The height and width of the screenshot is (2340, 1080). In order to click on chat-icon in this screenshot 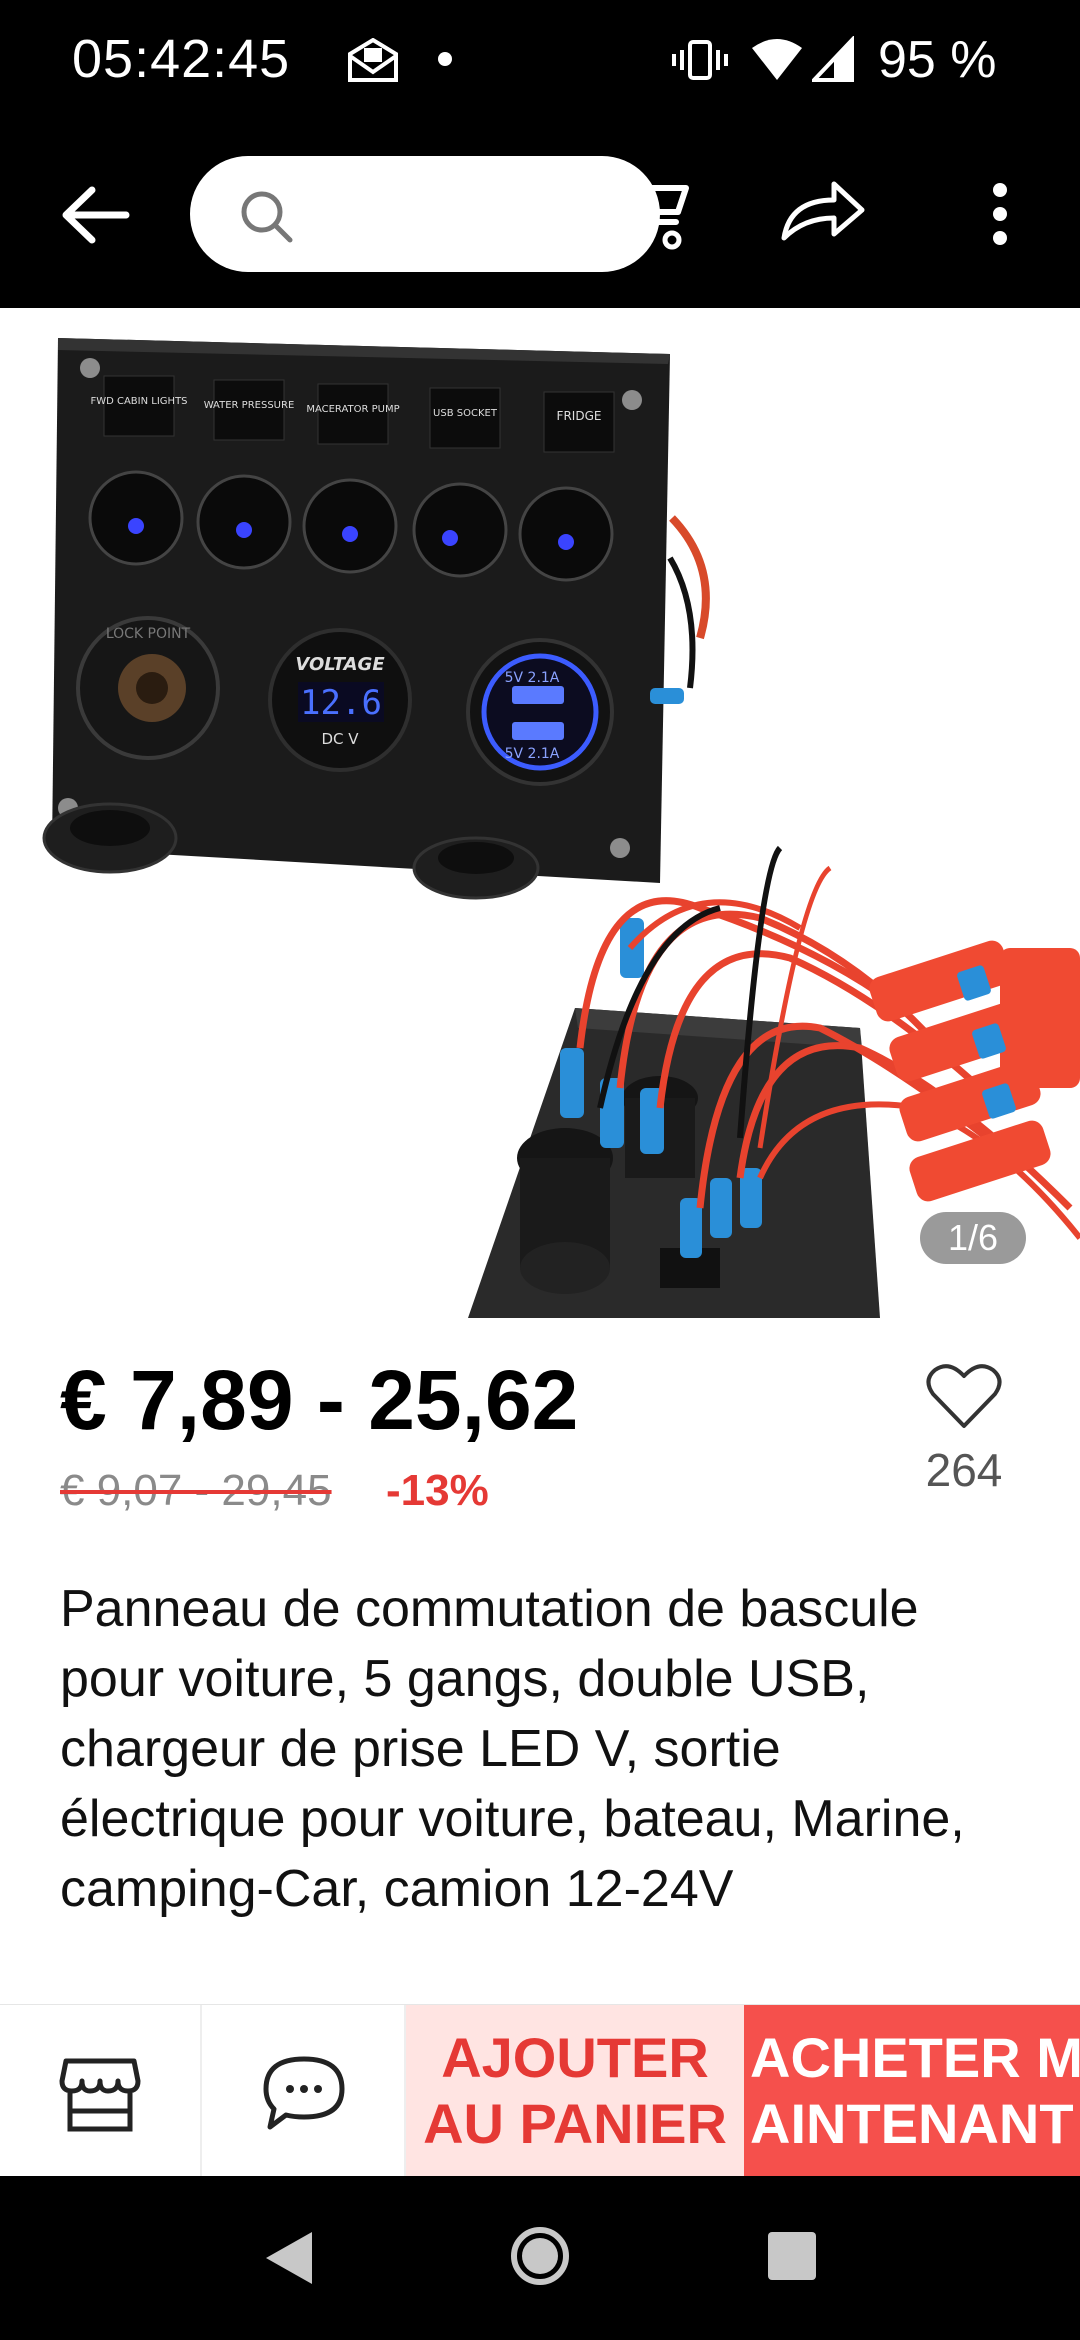, I will do `click(304, 2093)`.